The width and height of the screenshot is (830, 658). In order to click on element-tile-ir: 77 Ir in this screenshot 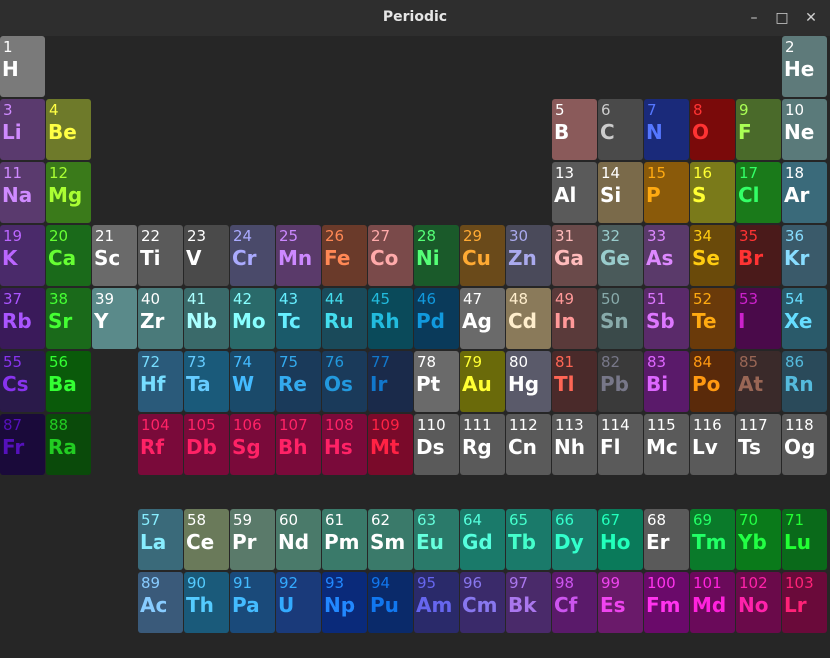, I will do `click(390, 381)`.